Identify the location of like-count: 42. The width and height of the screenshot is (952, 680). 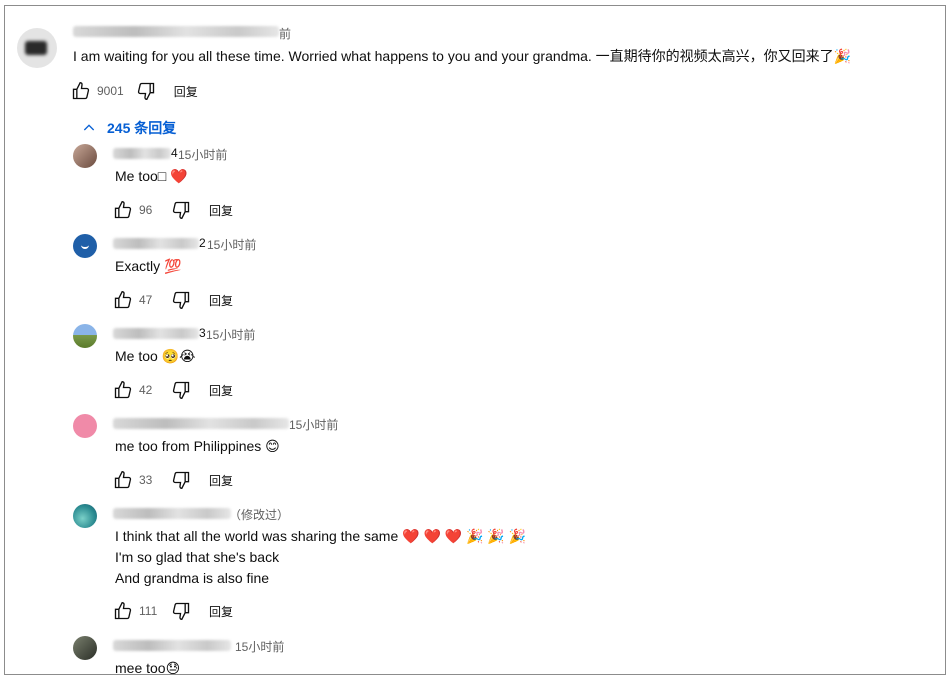
(146, 390).